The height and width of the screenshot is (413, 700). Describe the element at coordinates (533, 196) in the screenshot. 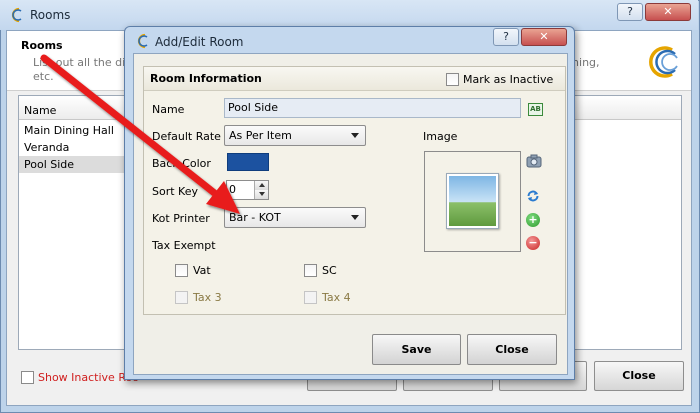

I see `refresh-icon` at that location.